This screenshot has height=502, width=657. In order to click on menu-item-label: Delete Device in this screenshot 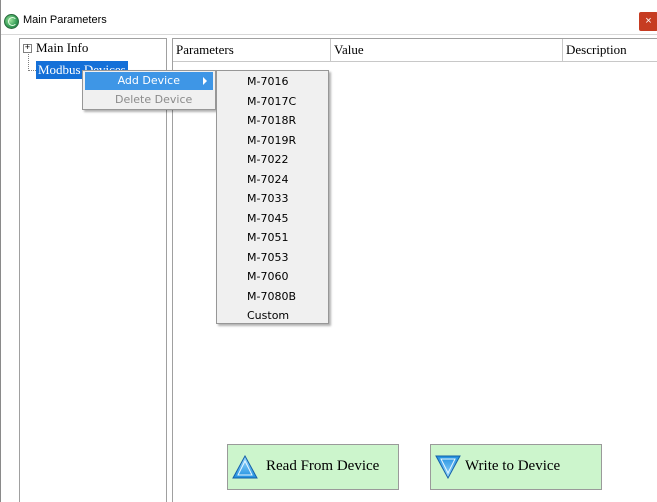, I will do `click(154, 99)`.